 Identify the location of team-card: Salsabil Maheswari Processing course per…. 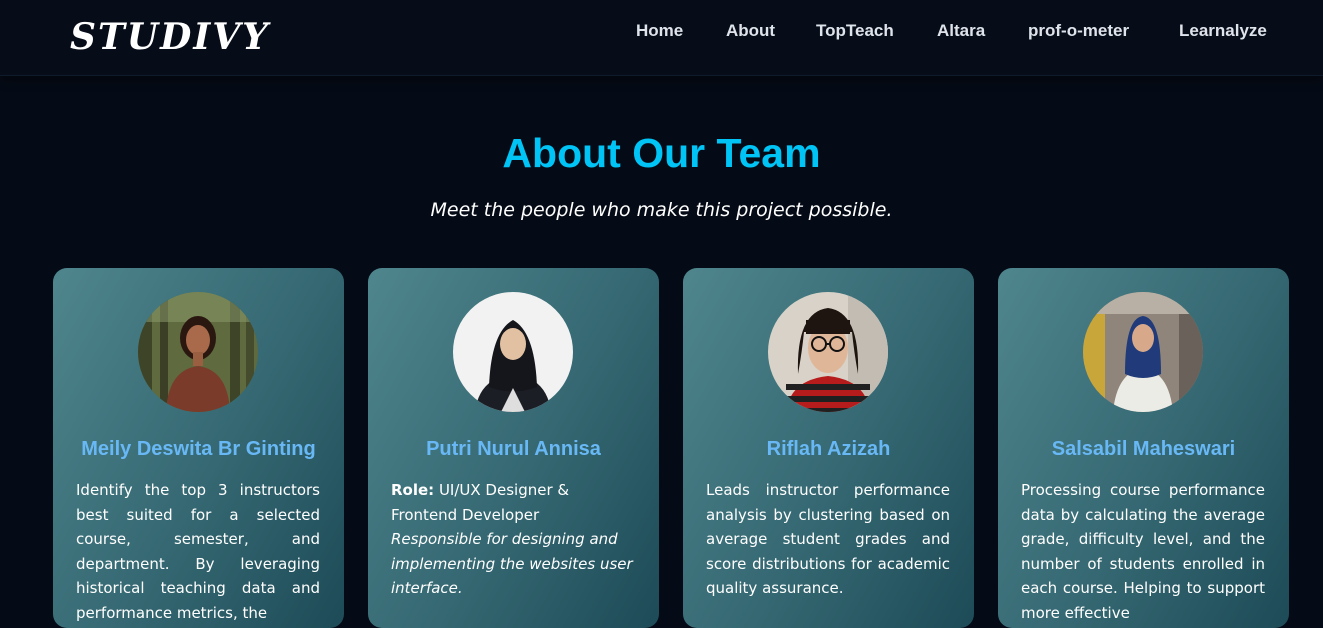
(1143, 448).